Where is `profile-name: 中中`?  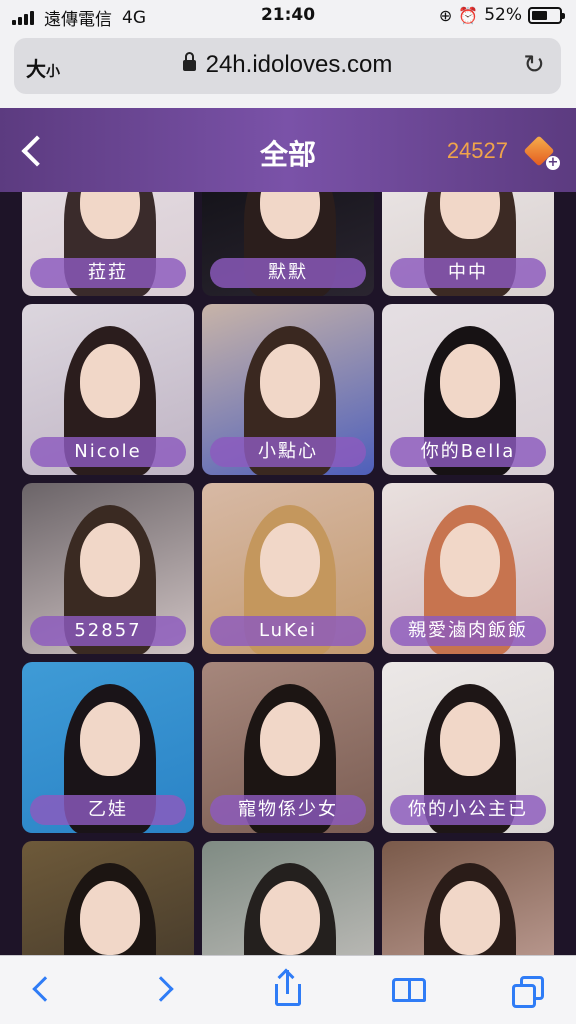 profile-name: 中中 is located at coordinates (468, 273).